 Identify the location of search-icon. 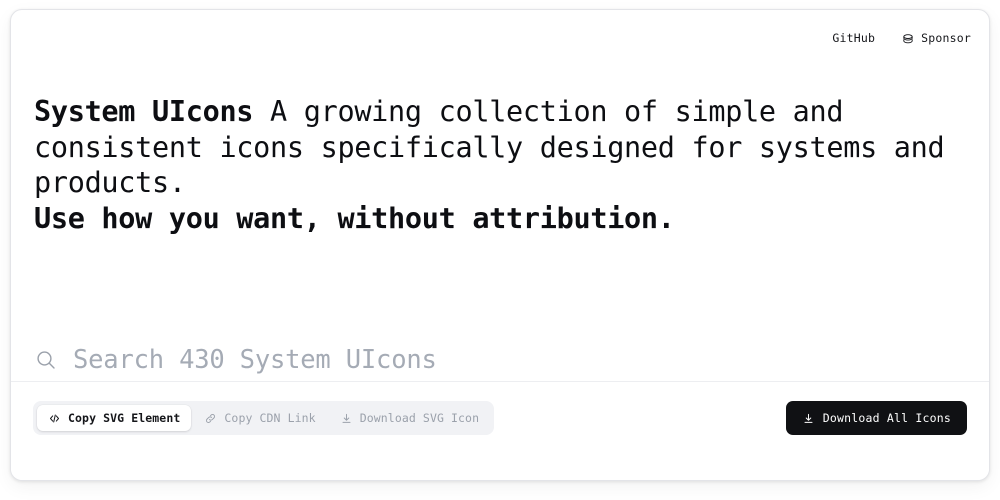
(46, 360).